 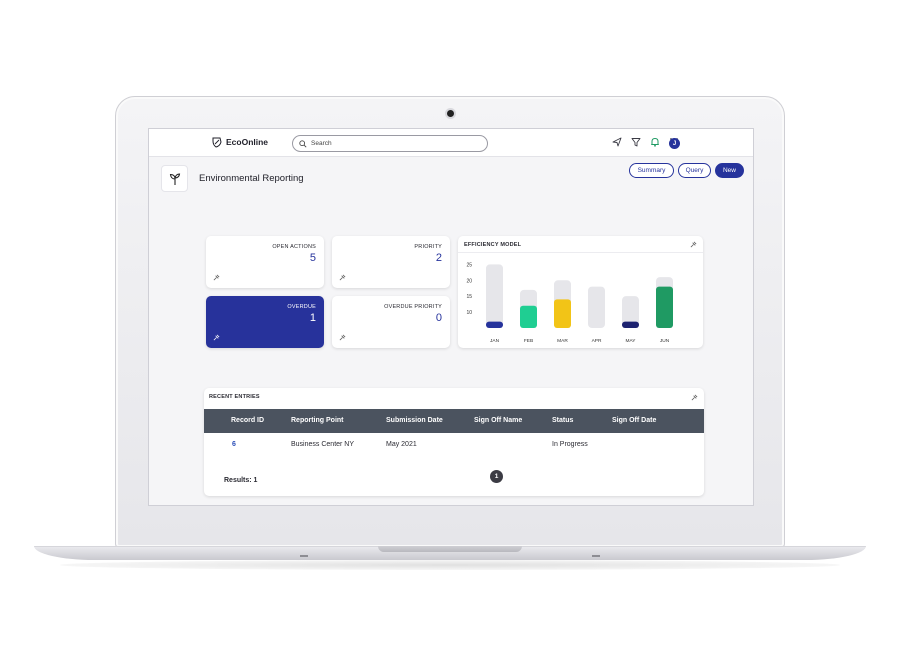 I want to click on kpi-card-overdue-priority: OVERDUE PRIORITY 0, so click(x=391, y=322).